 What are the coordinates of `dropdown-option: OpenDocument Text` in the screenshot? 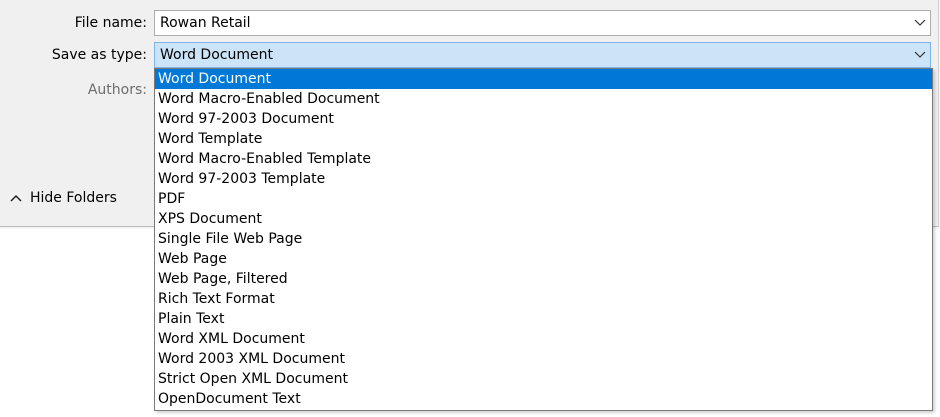 It's located at (543, 399).